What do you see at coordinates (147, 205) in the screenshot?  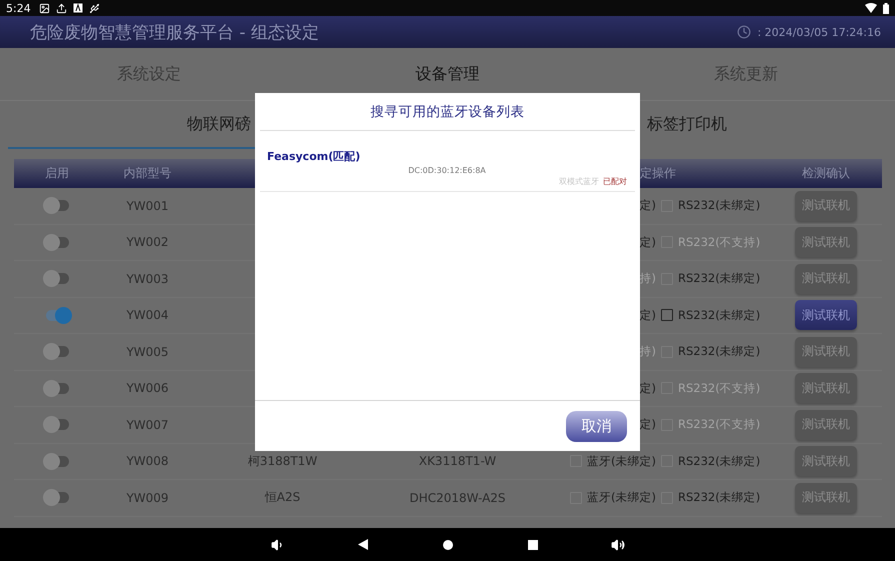 I see `table-cell-text: YW001` at bounding box center [147, 205].